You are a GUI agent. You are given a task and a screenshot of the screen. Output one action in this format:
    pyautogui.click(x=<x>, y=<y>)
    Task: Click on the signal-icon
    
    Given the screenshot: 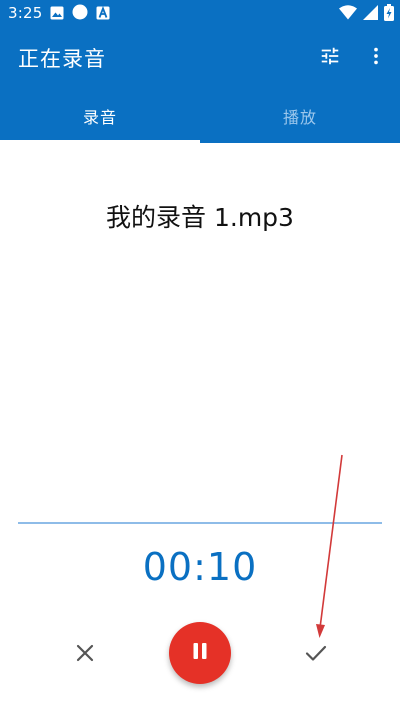 What is the action you would take?
    pyautogui.click(x=370, y=14)
    